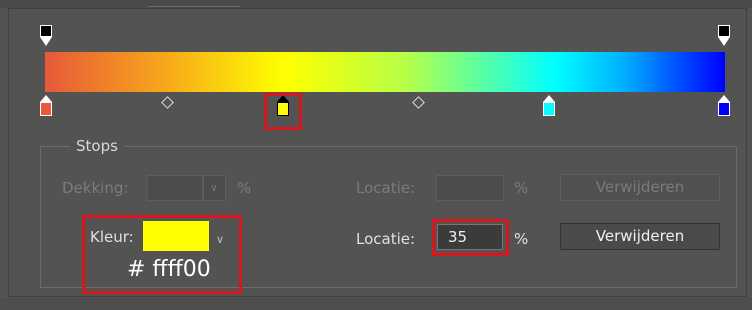 This screenshot has width=752, height=310. Describe the element at coordinates (376, 4) in the screenshot. I see `top-edge` at that location.